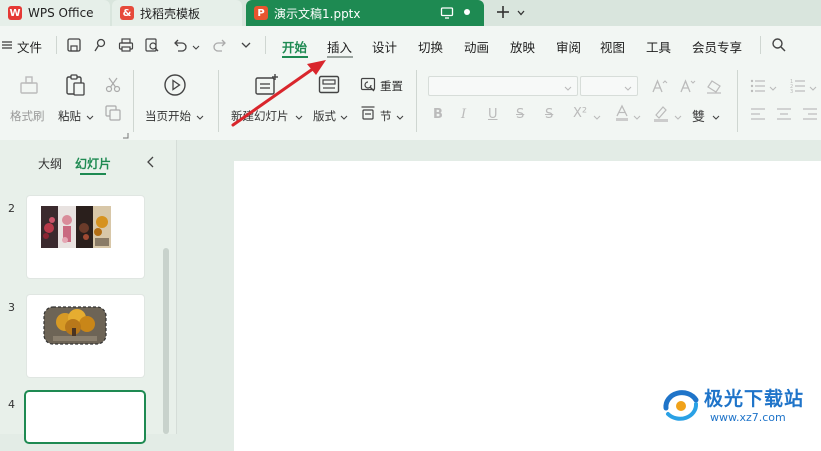  Describe the element at coordinates (467, 12) in the screenshot. I see `unsaved-dot-icon` at that location.